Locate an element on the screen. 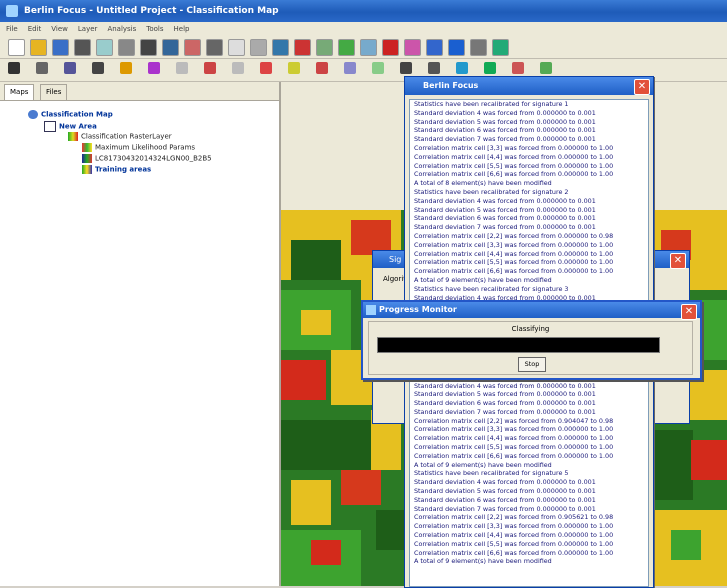  progress-monitor-icon is located at coordinates (371, 310).